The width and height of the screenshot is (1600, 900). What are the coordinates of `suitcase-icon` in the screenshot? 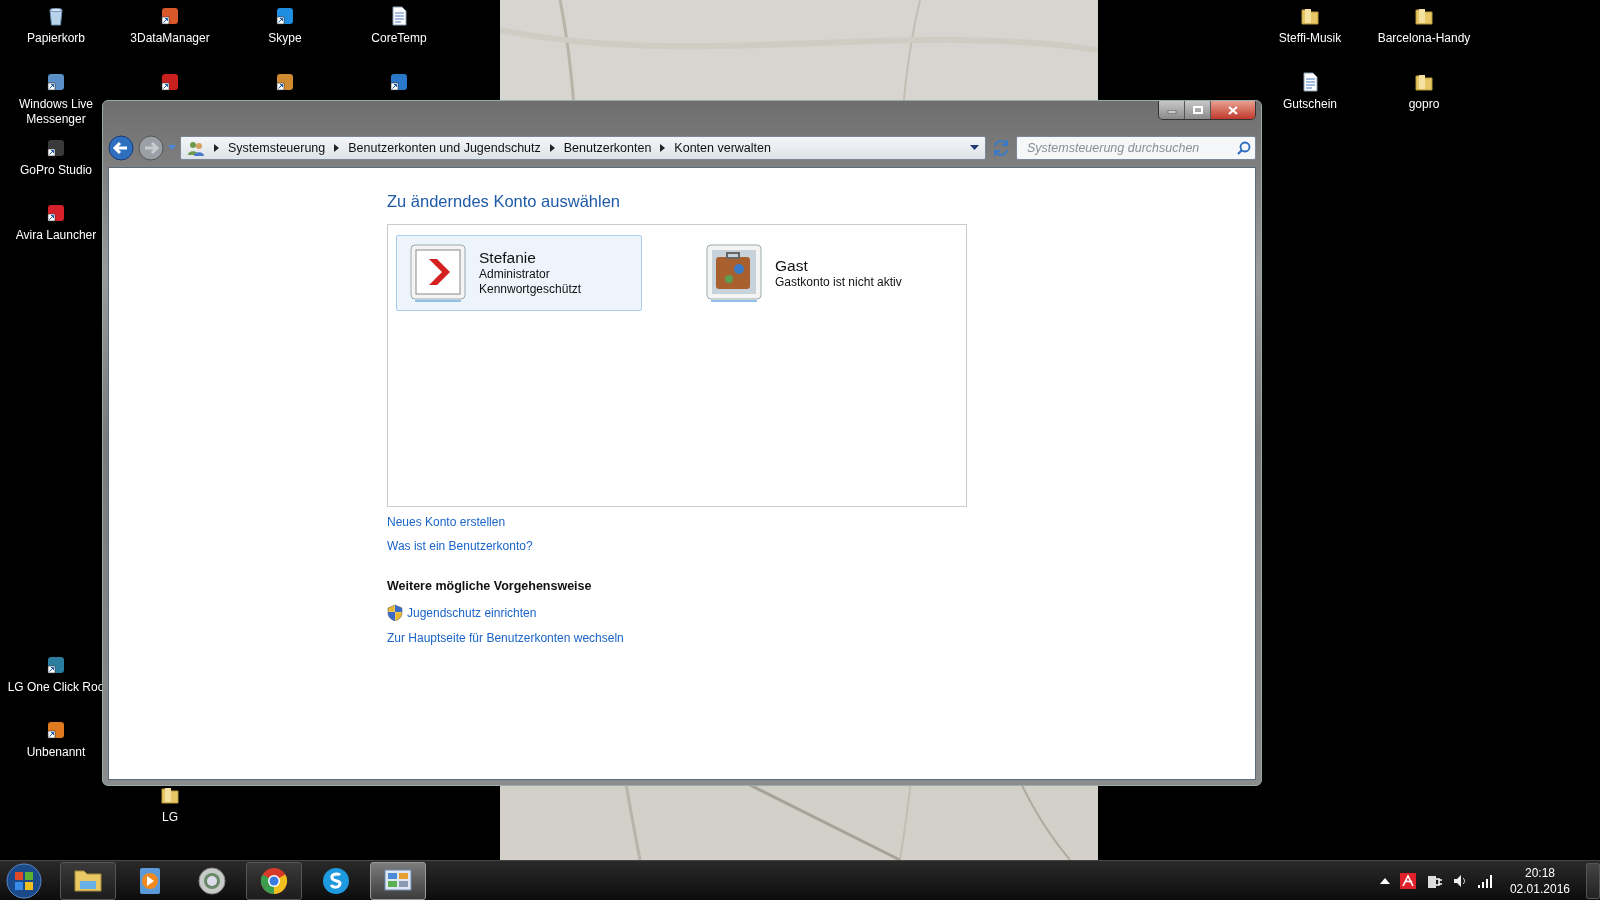 It's located at (734, 272).